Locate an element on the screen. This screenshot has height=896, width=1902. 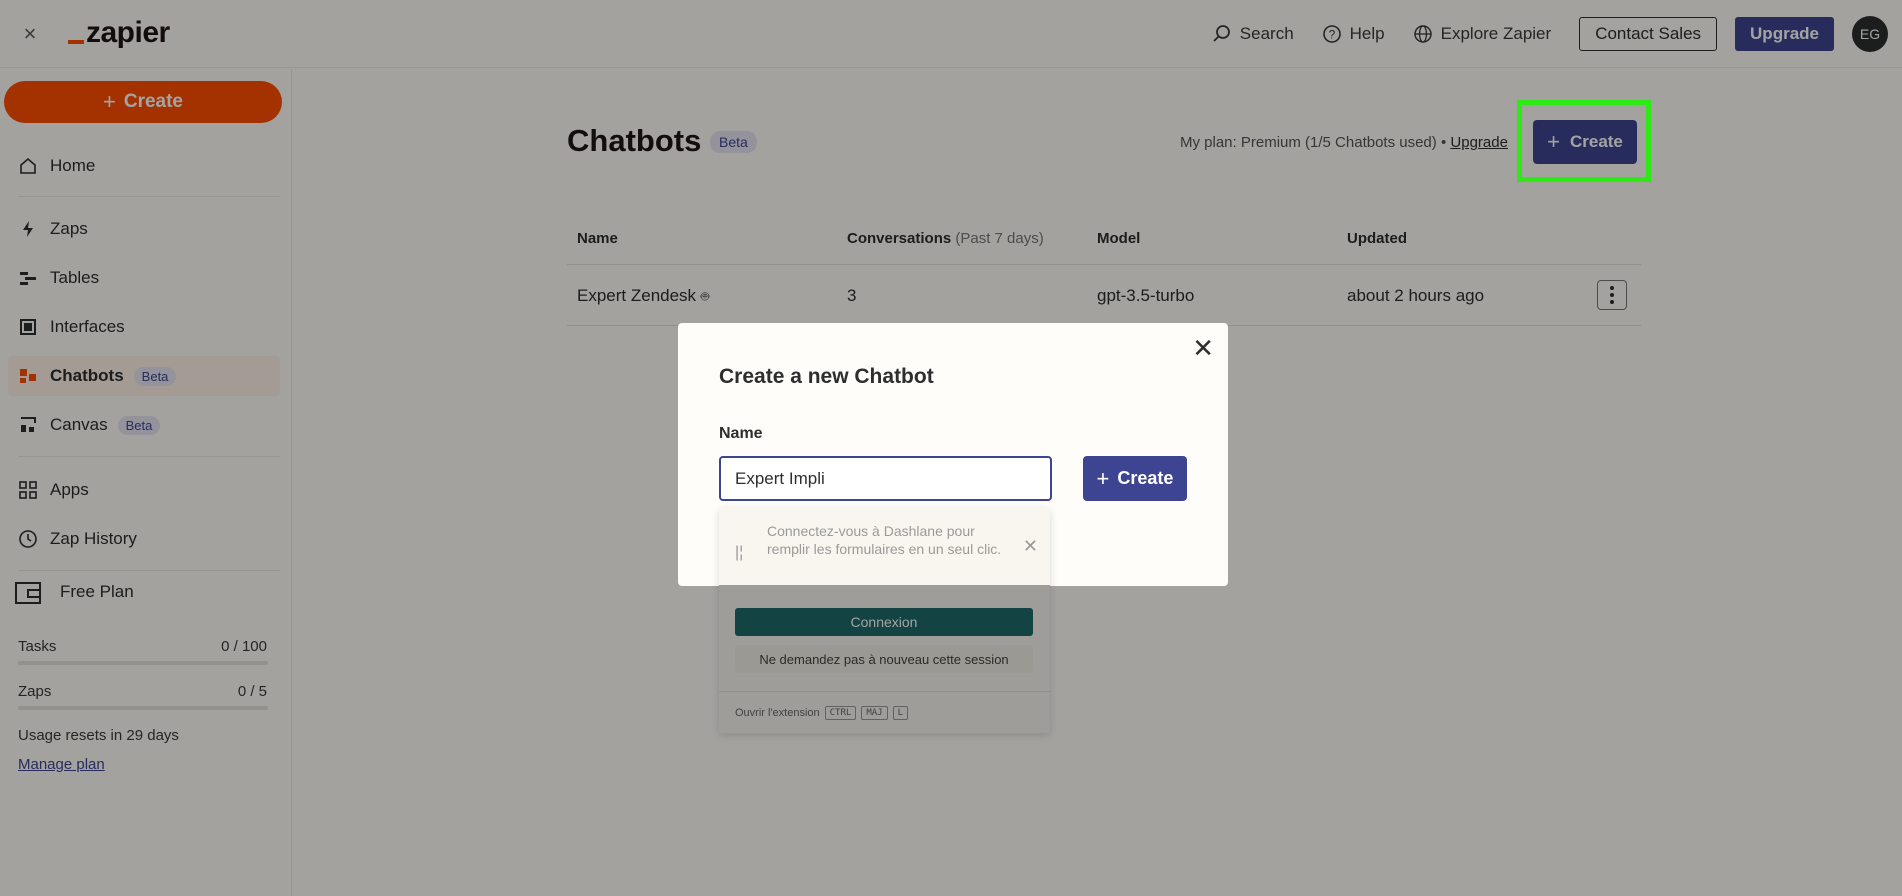
modal-title: Create a new Chatbot is located at coordinates (826, 376).